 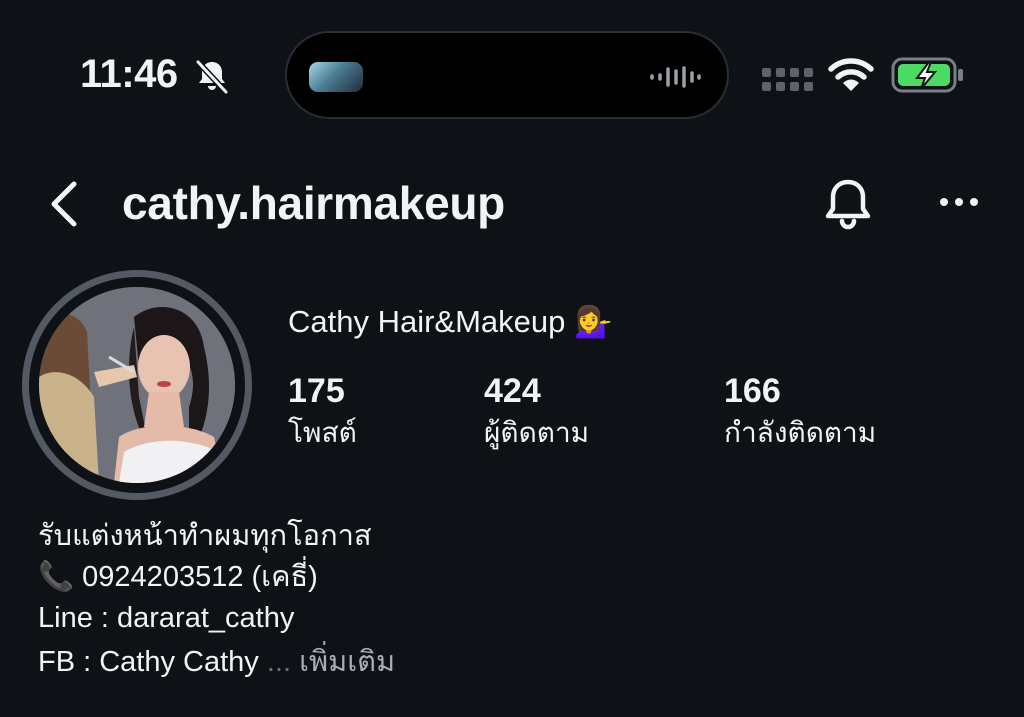 I want to click on bio-facebook-text: FB : Cathy Cathy, so click(x=148, y=662).